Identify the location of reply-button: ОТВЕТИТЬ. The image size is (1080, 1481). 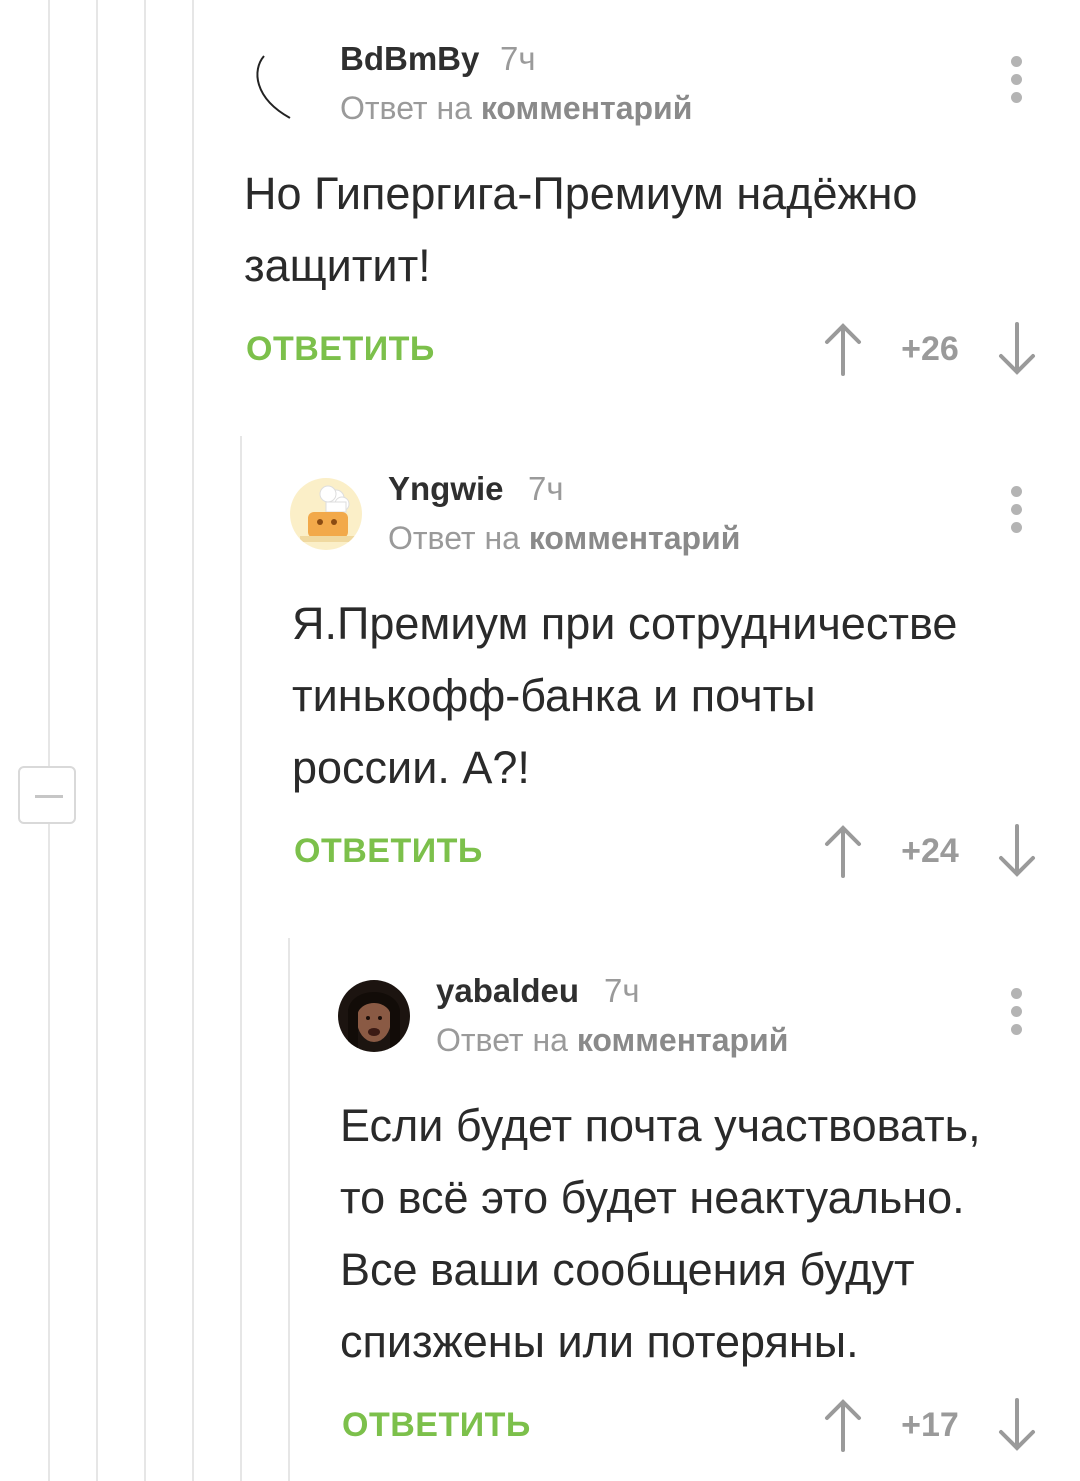
(436, 1425).